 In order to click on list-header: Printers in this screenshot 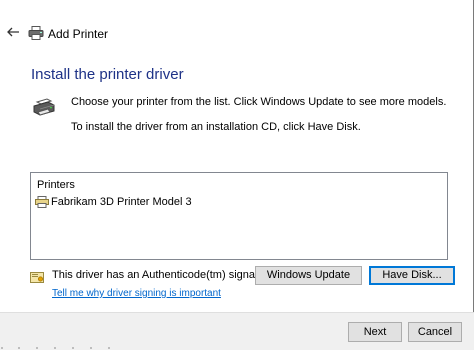, I will do `click(56, 185)`.